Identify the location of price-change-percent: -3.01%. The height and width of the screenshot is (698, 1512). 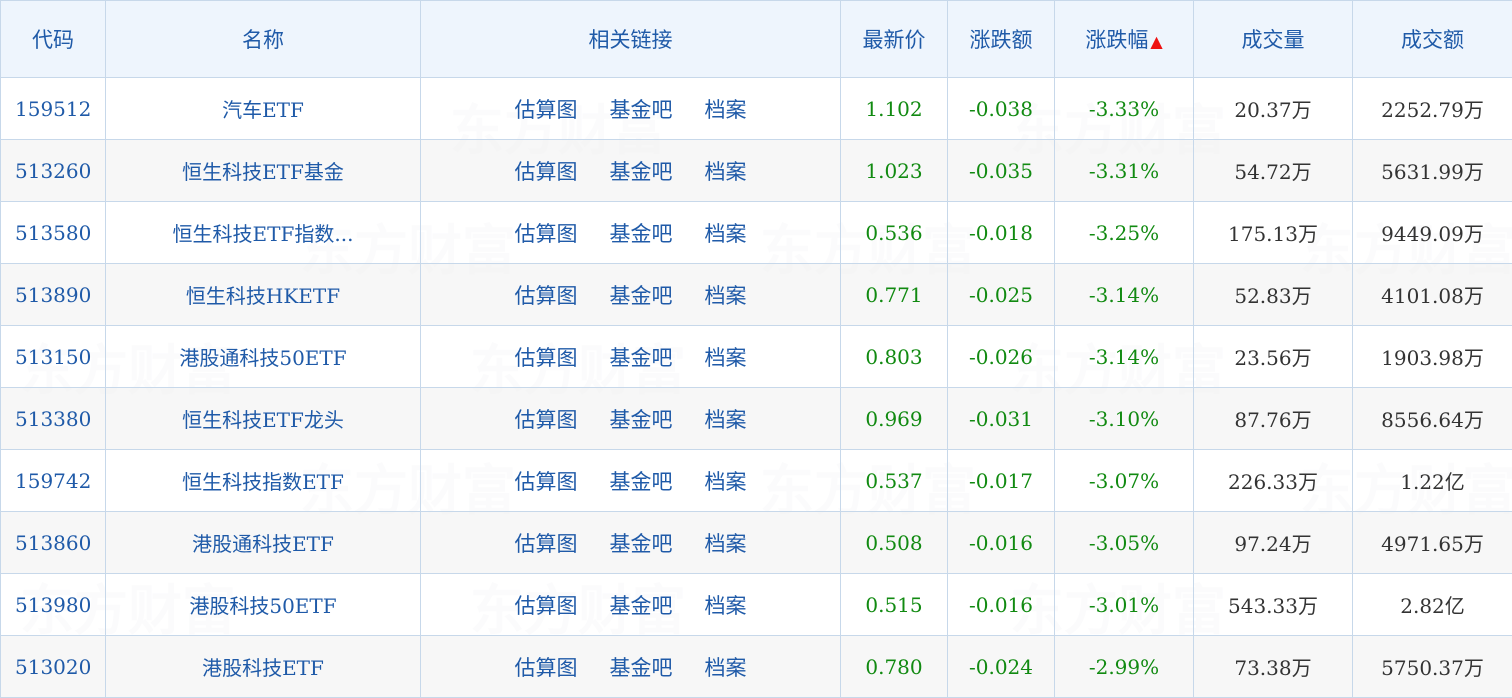
(1124, 605).